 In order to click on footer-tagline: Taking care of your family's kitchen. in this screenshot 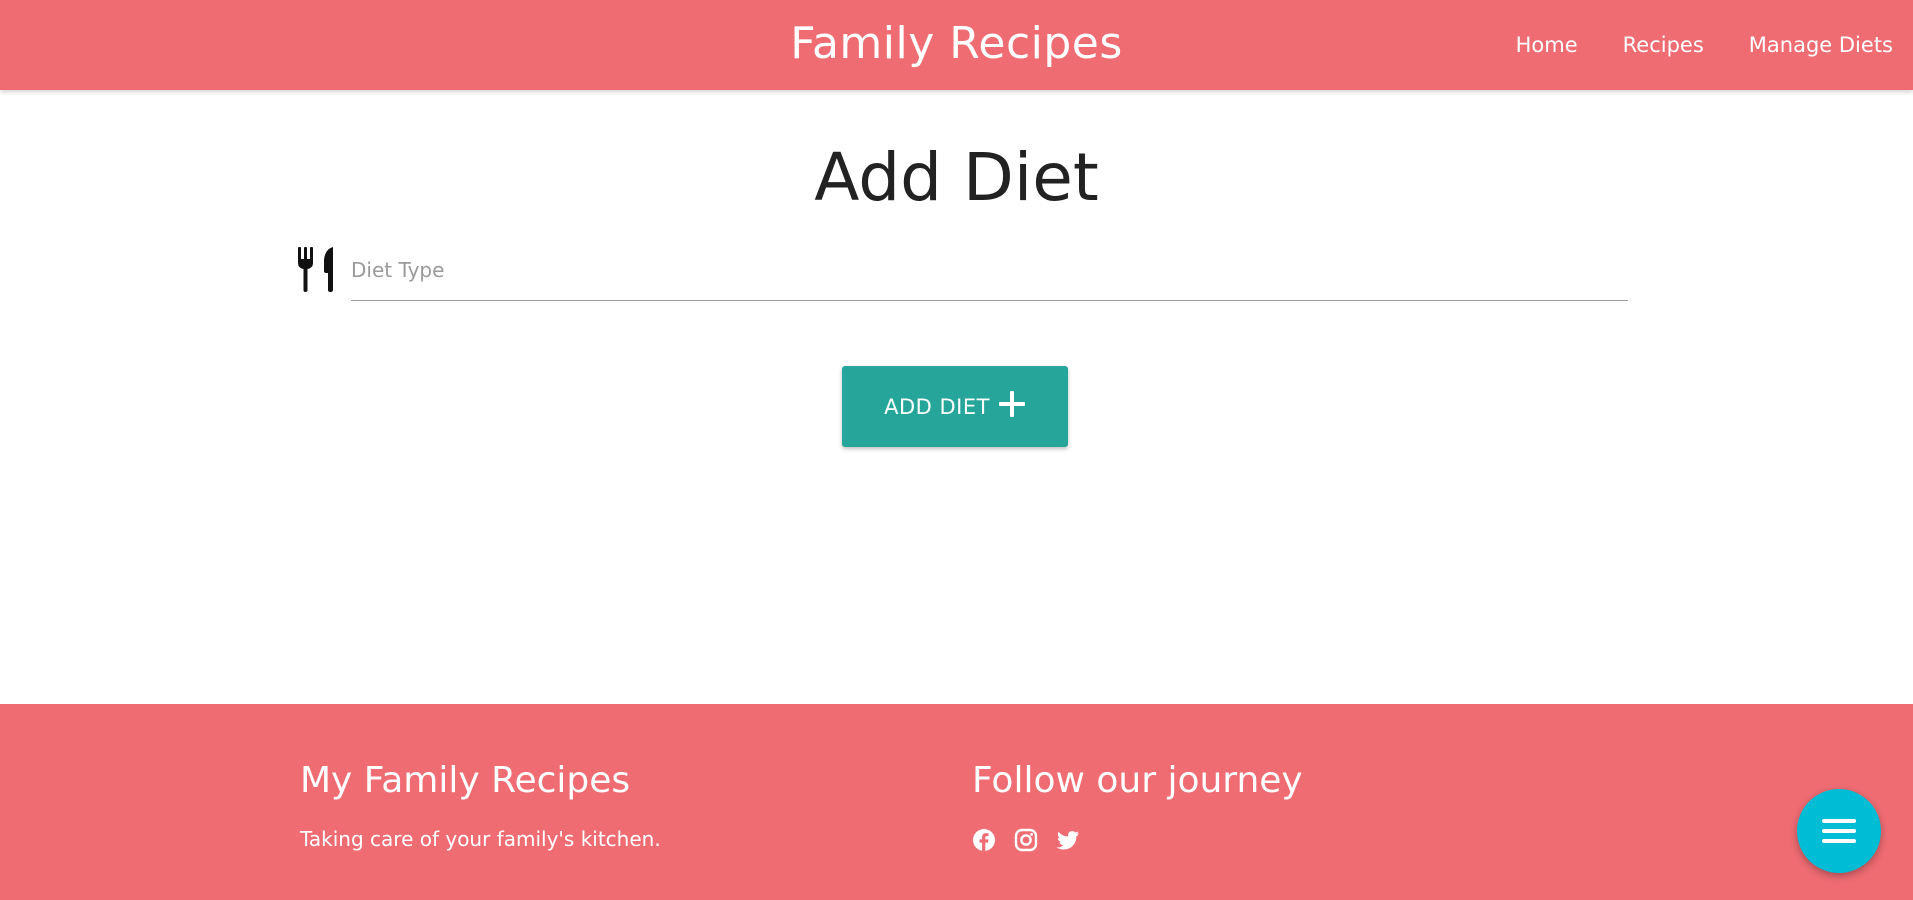, I will do `click(480, 839)`.